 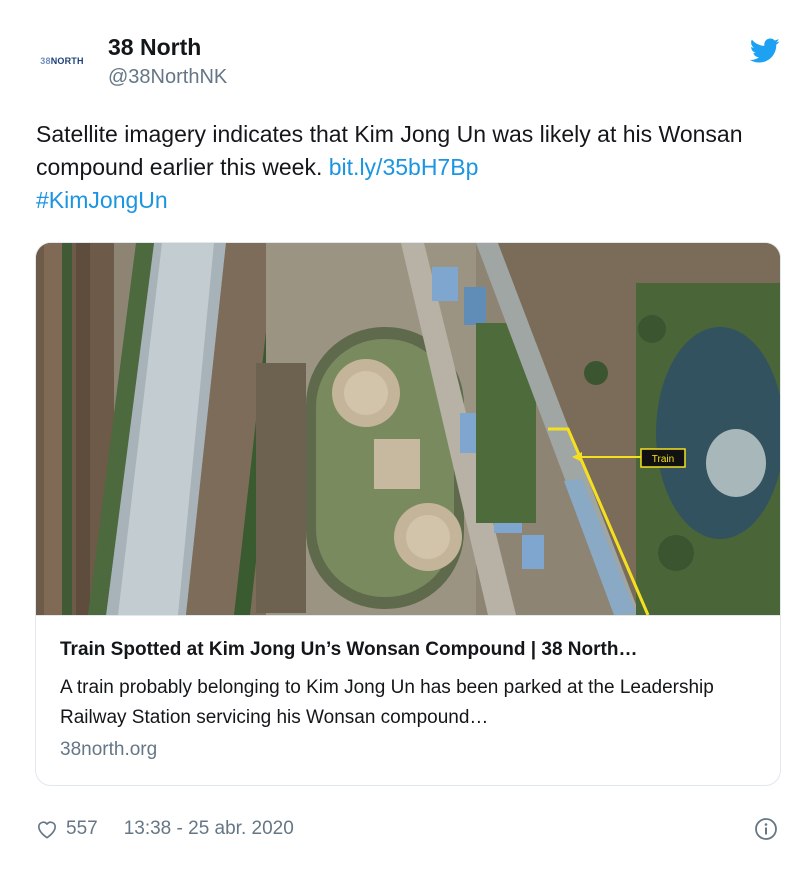 I want to click on heart-icon, so click(x=47, y=829).